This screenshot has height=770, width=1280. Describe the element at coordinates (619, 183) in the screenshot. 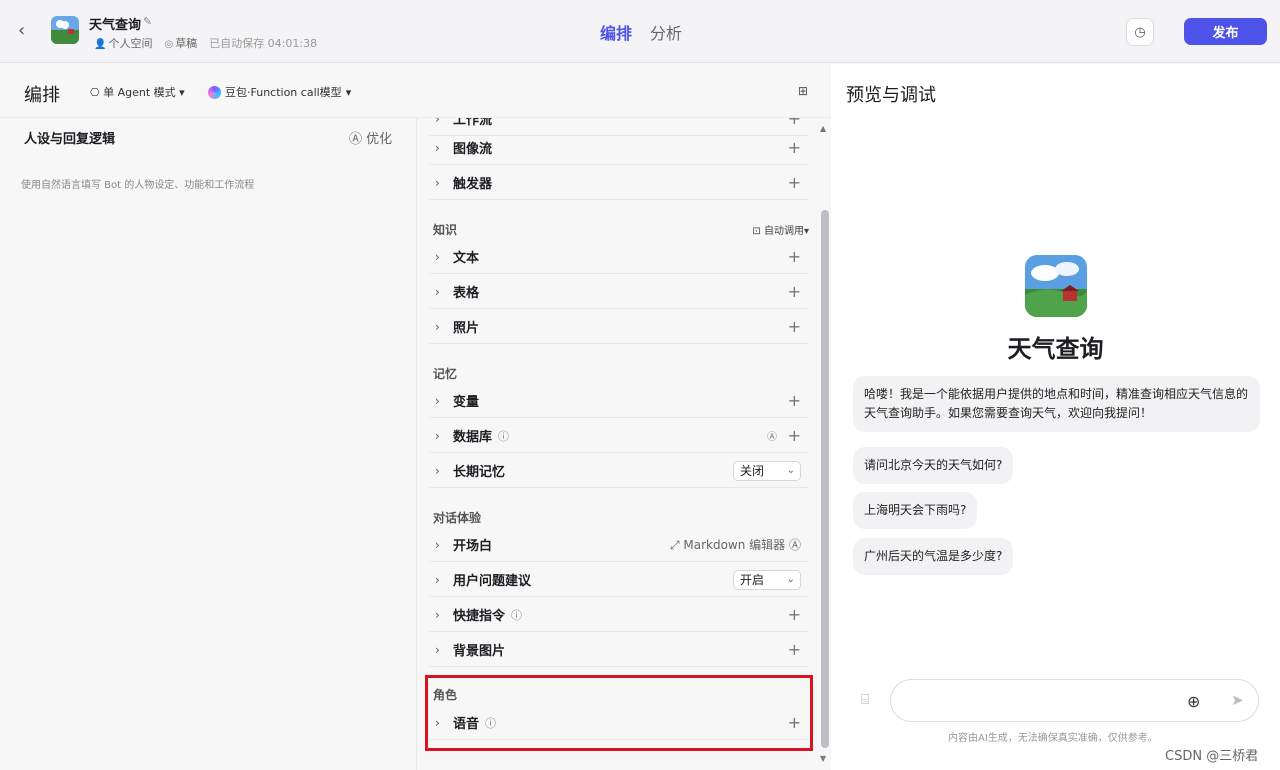

I see `skill-row-trigger: › 触发器 +` at that location.